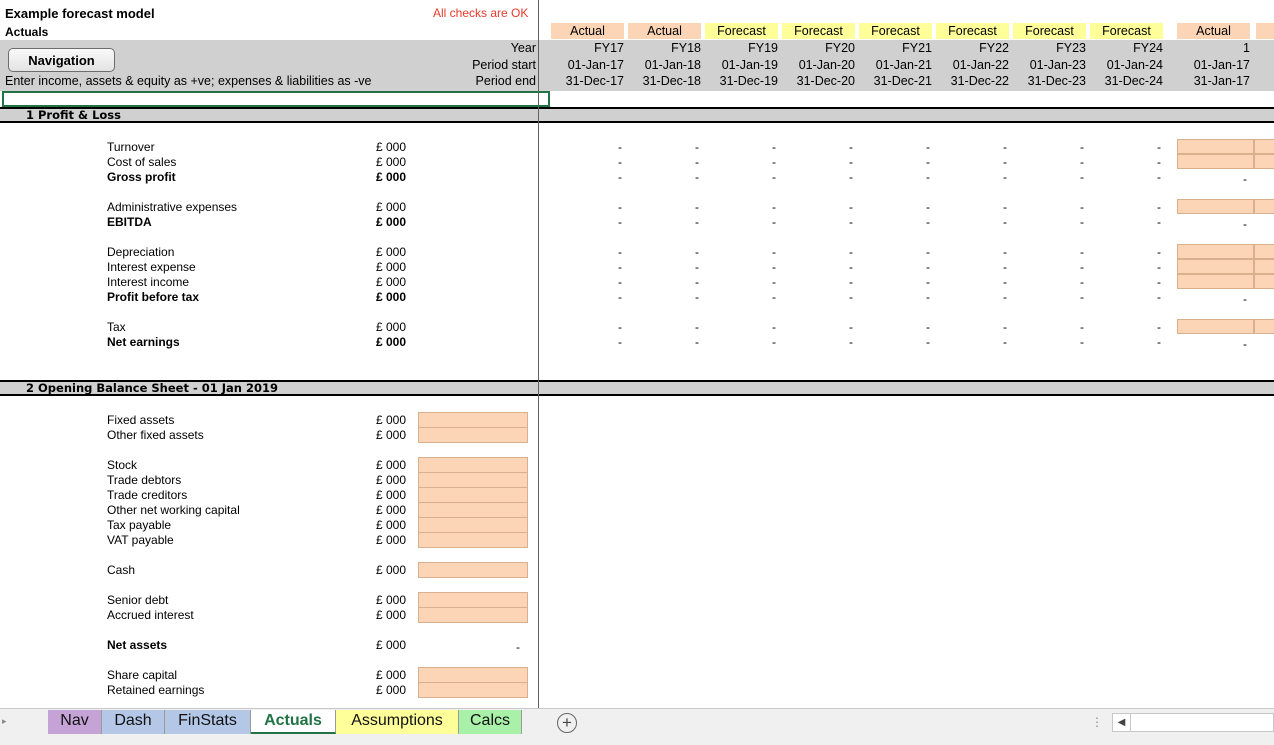 The image size is (1274, 745). I want to click on sheet-tab-calcs: Calcs, so click(490, 722).